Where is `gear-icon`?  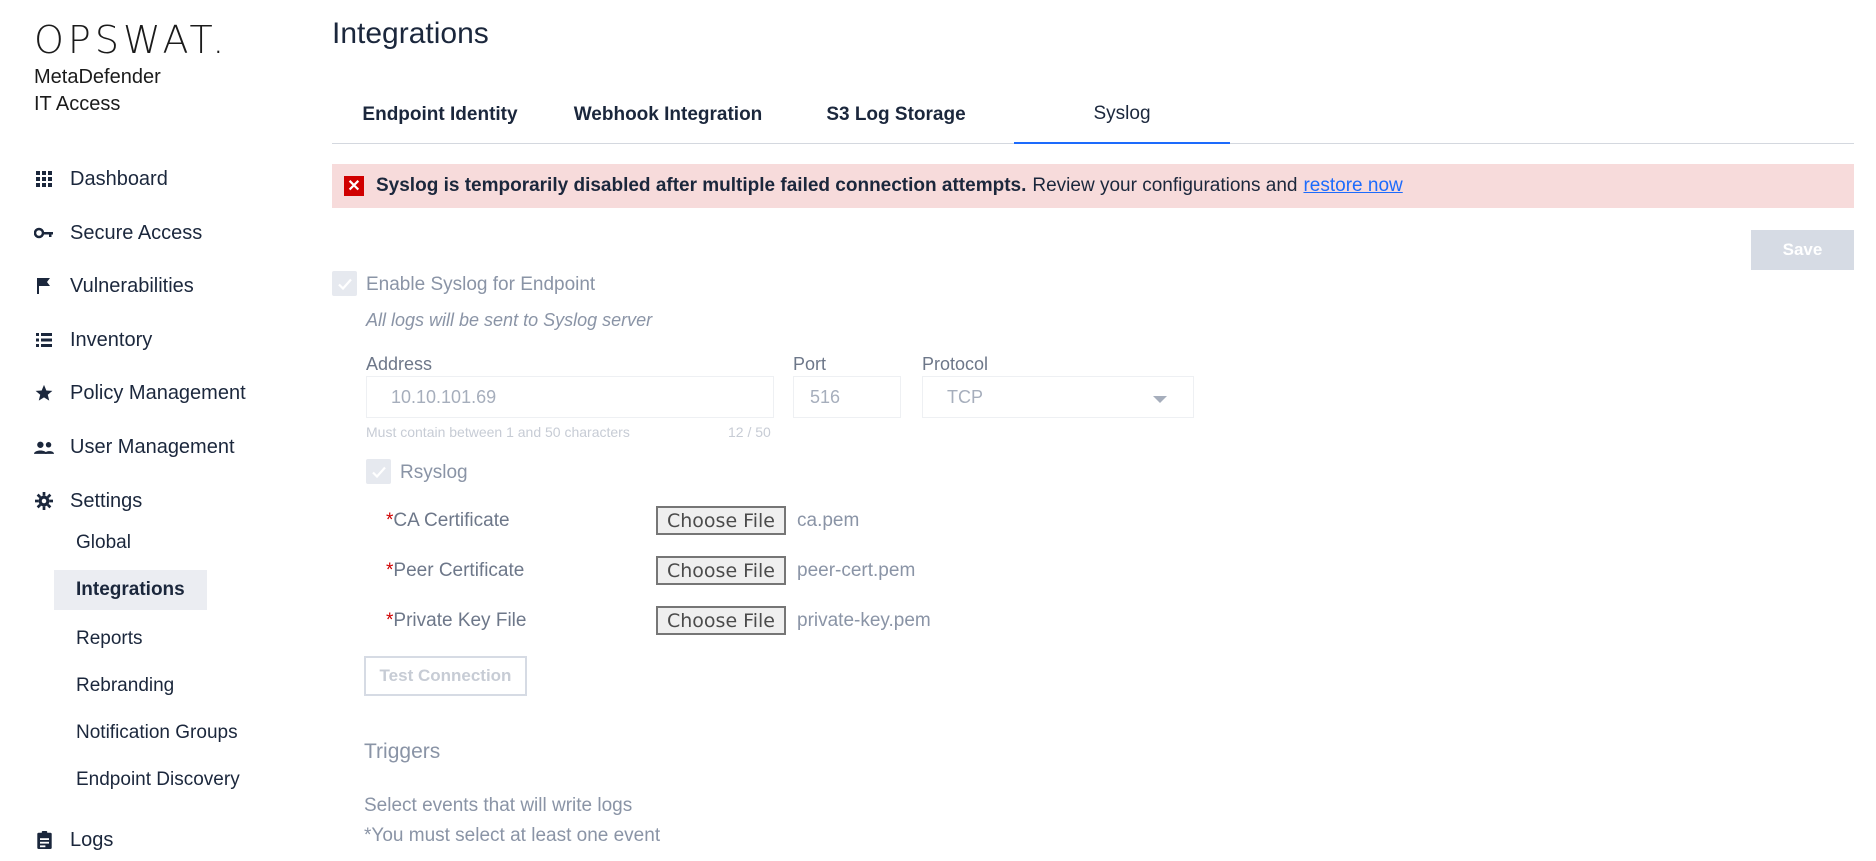 gear-icon is located at coordinates (44, 501).